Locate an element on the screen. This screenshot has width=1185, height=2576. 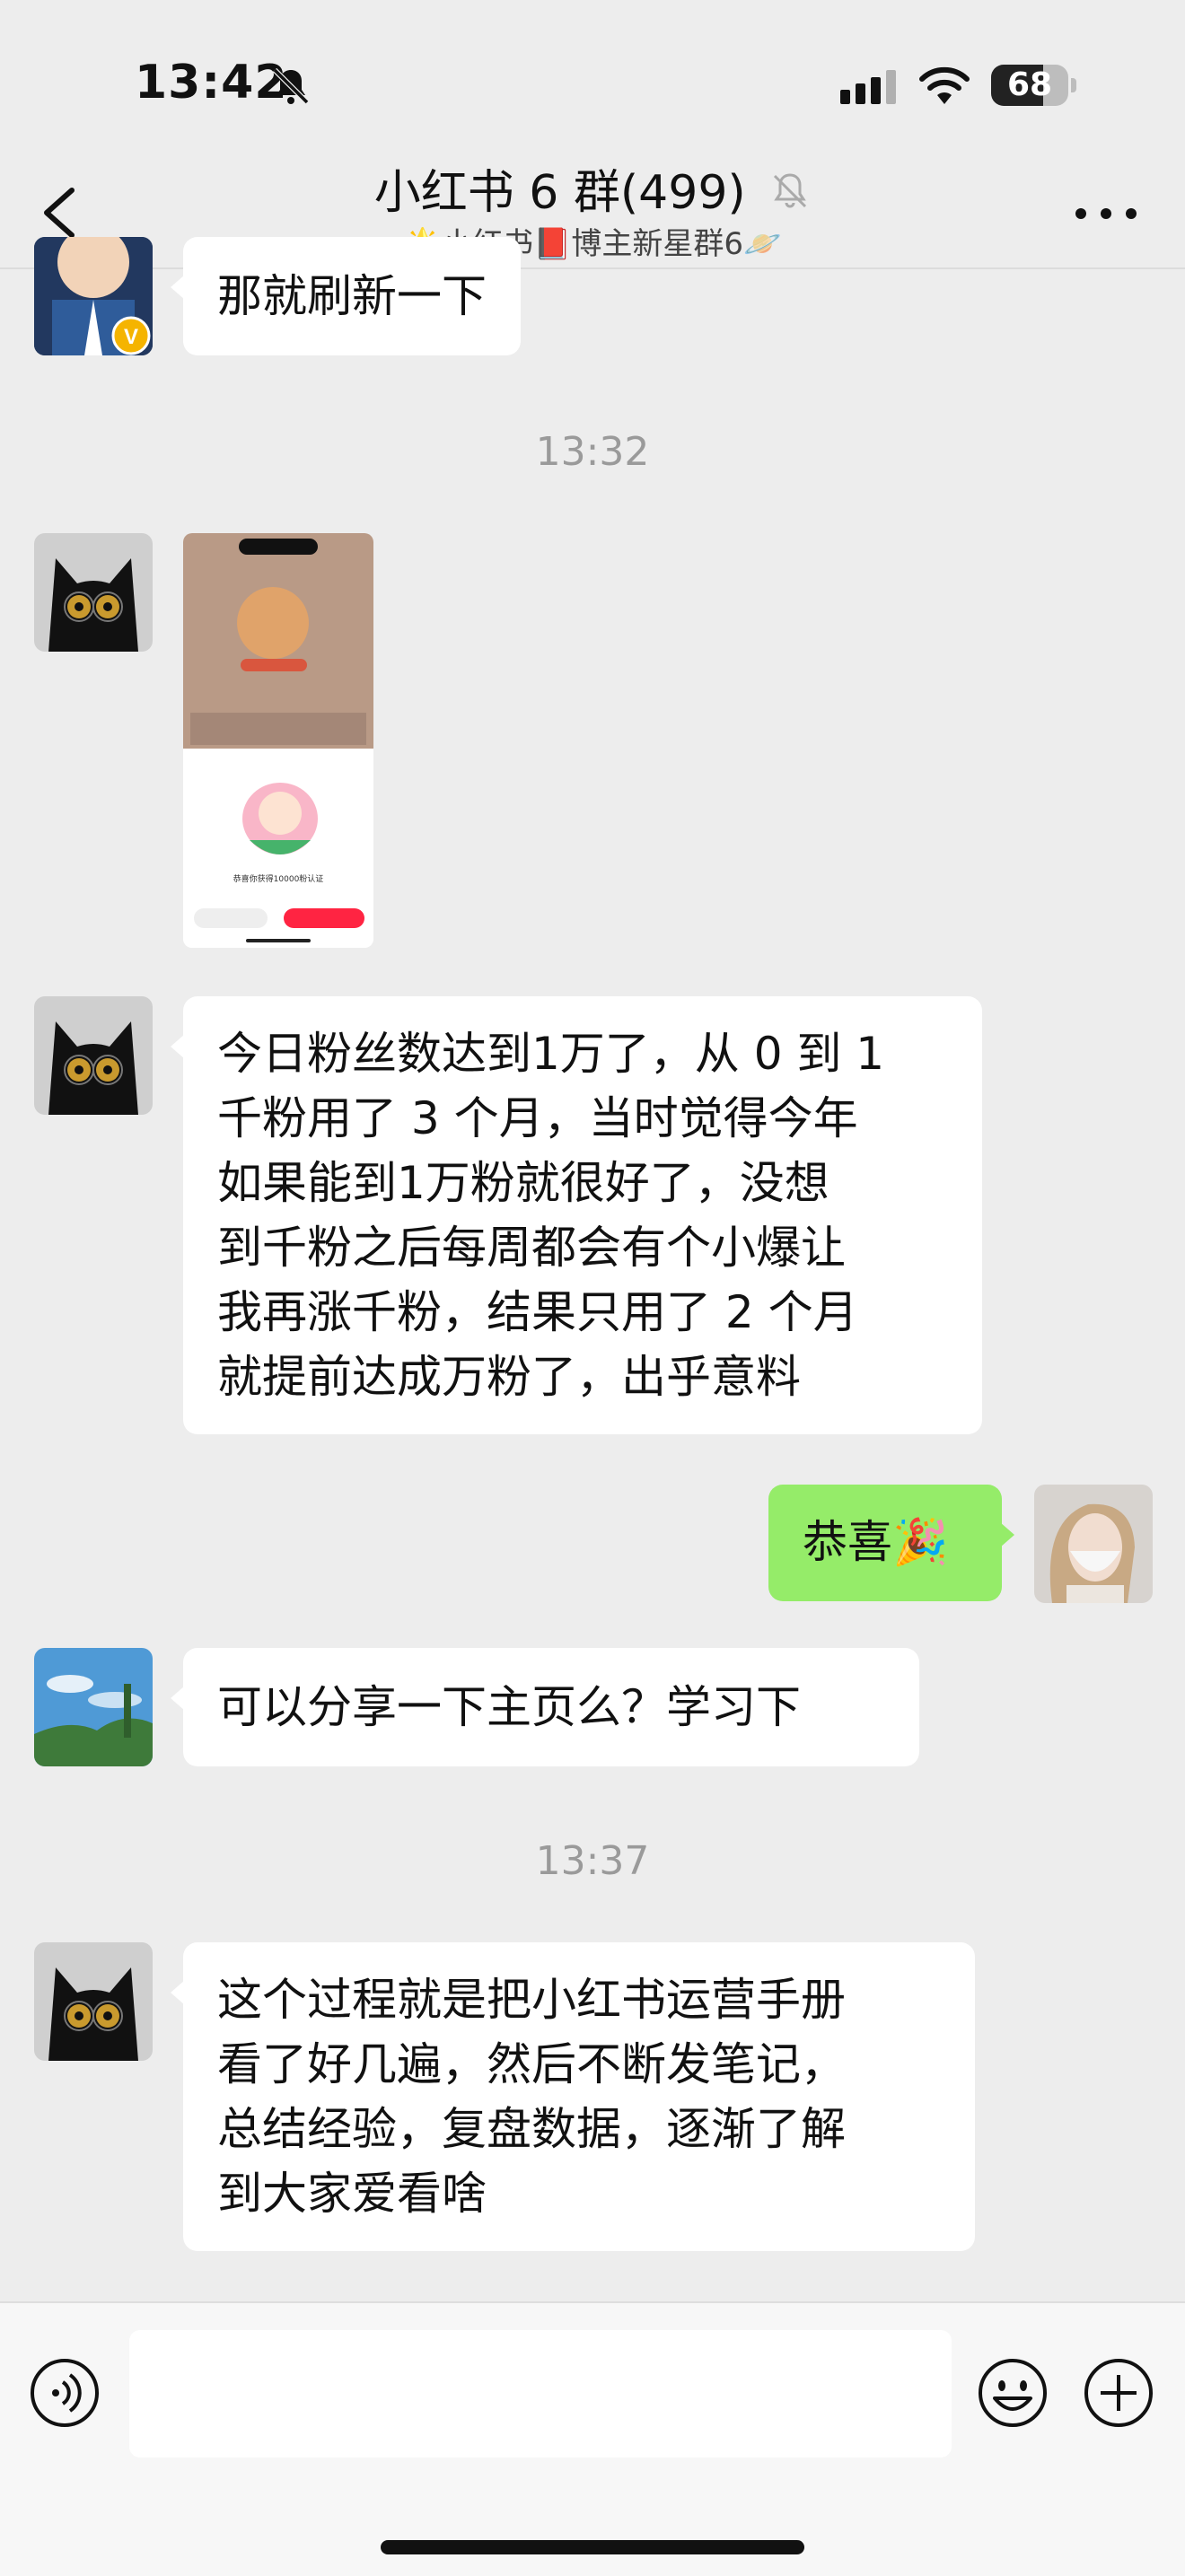
image-message: 恭喜你获得10000粉认证 is located at coordinates (278, 740).